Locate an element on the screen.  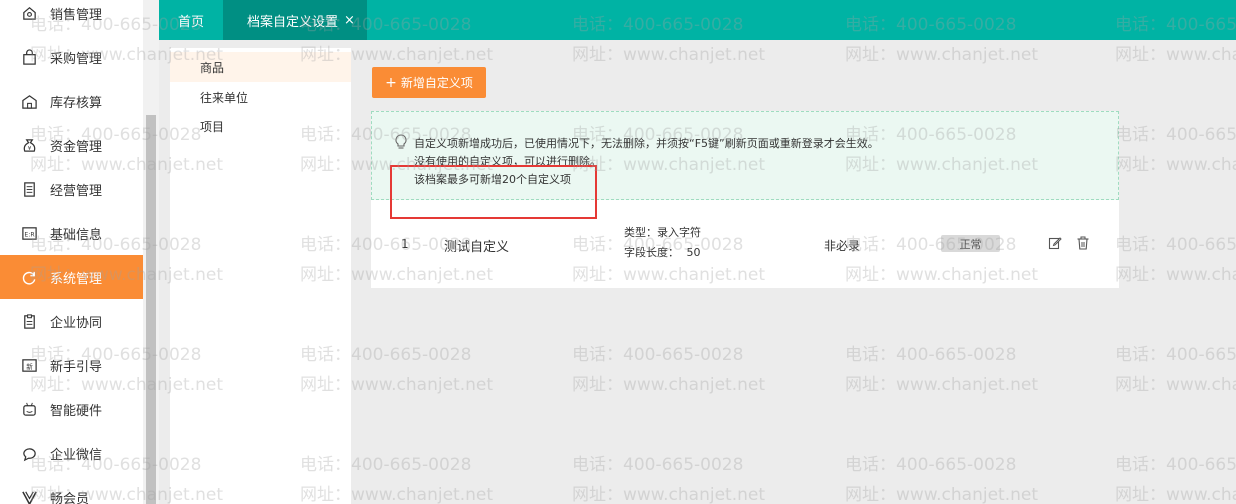
tab-archive-custom-settings: 档案自定义设置 × is located at coordinates (295, 20).